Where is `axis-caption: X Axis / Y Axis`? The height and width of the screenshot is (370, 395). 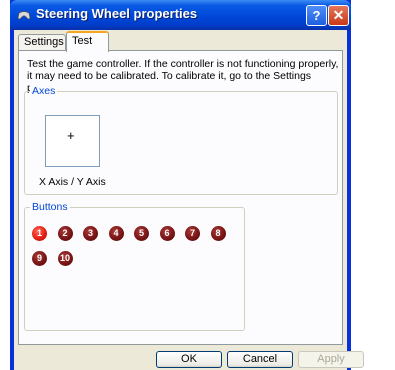
axis-caption: X Axis / Y Axis is located at coordinates (72, 182).